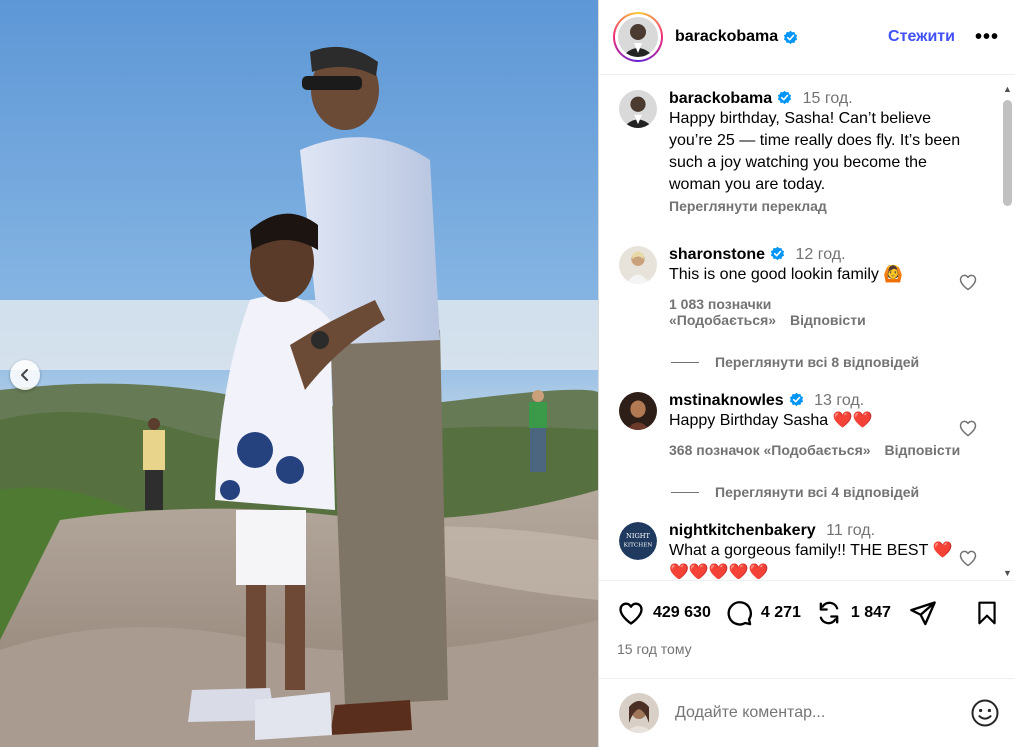 Image resolution: width=1015 pixels, height=747 pixels. Describe the element at coordinates (820, 254) in the screenshot. I see `comment-time: 12 год.` at that location.